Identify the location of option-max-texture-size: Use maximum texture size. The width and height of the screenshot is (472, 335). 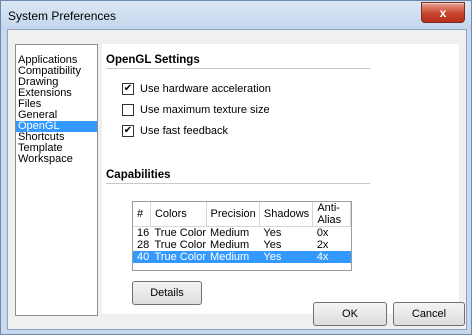
(196, 110).